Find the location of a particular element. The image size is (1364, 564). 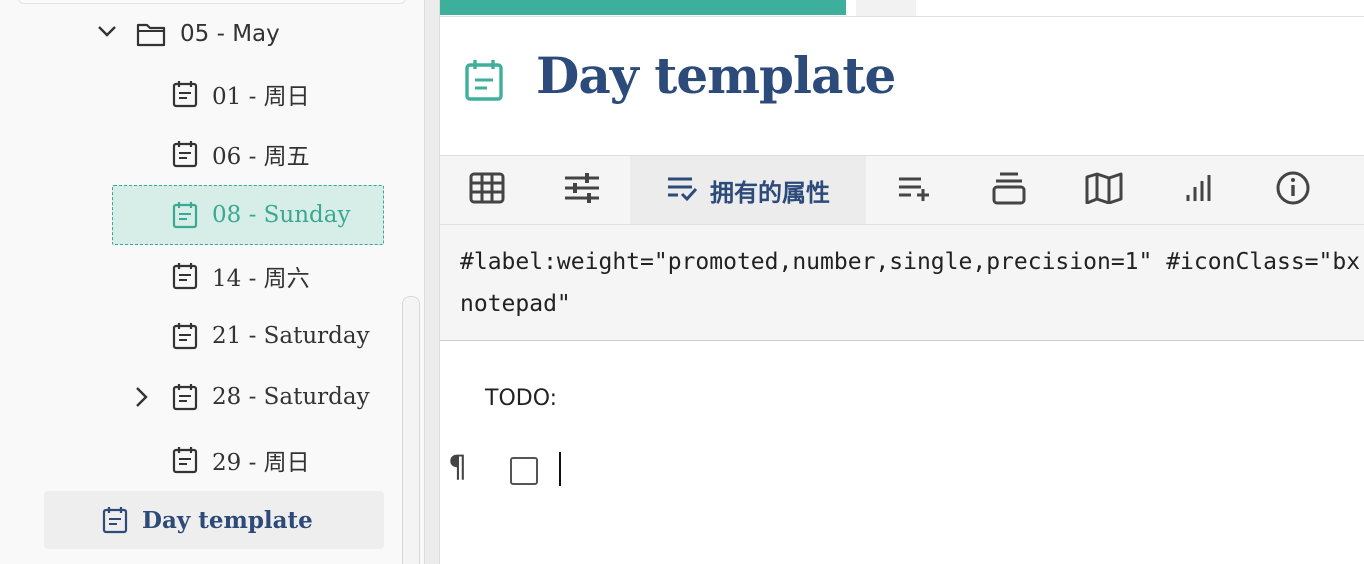

table-icon is located at coordinates (487, 190).